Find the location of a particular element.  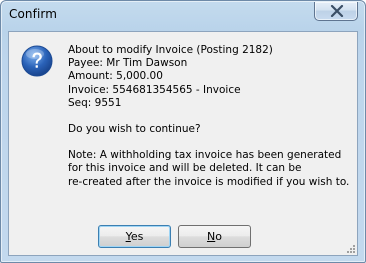

close-button is located at coordinates (336, 11).